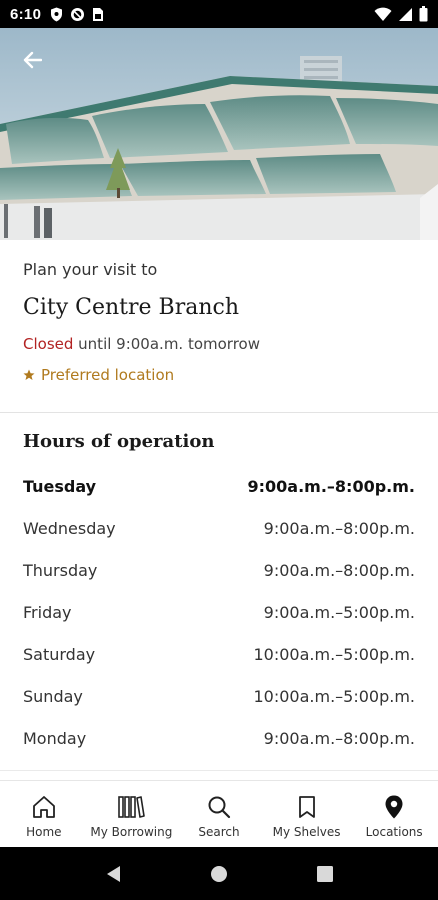 Image resolution: width=438 pixels, height=900 pixels. What do you see at coordinates (119, 441) in the screenshot?
I see `hours-title: Hours of operation` at bounding box center [119, 441].